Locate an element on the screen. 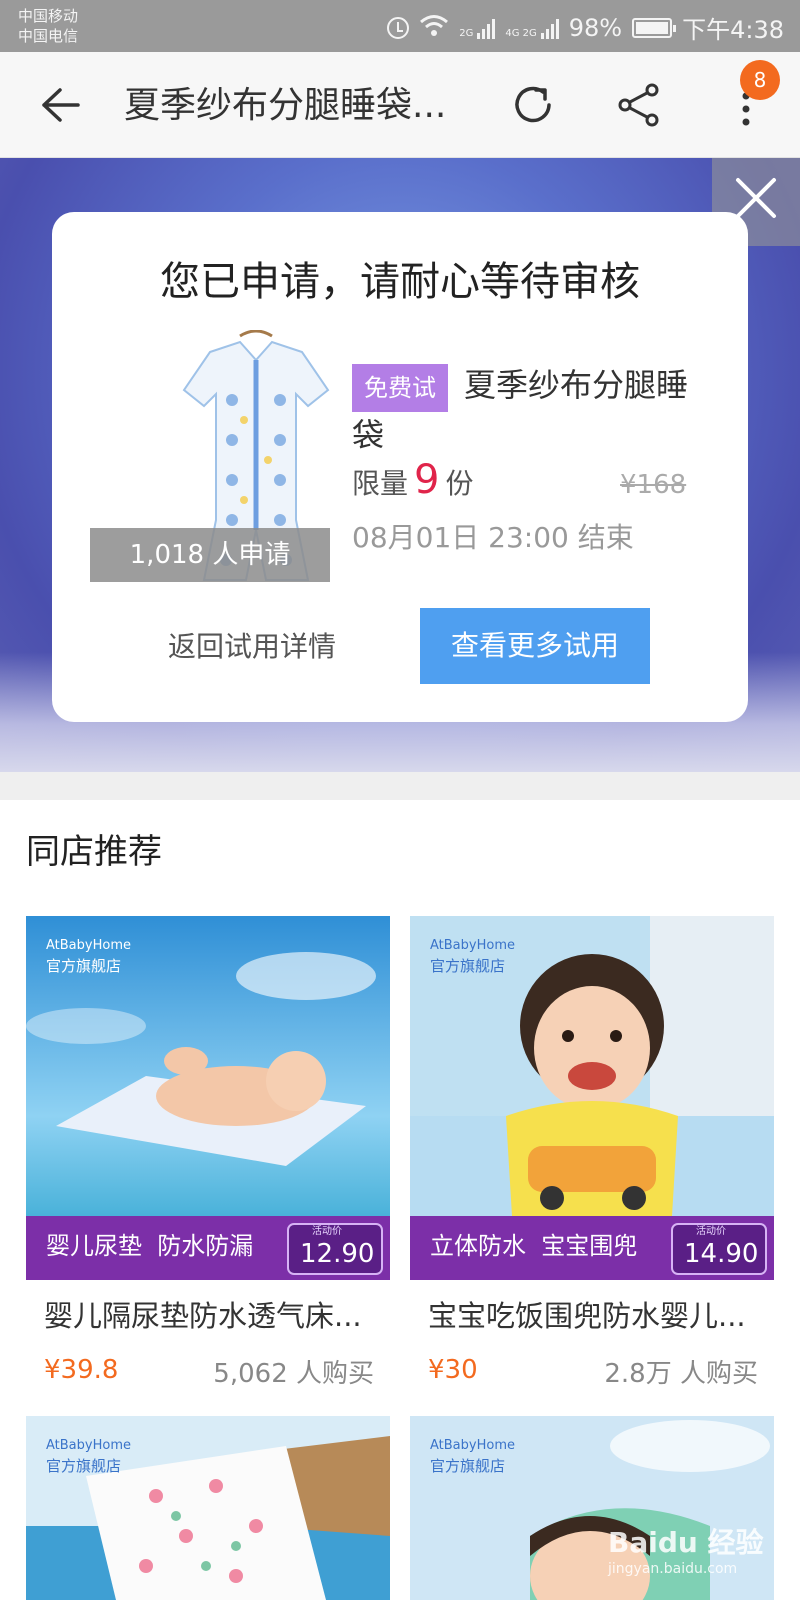 The image size is (800, 1600). signal-icon-2: 4G 2G is located at coordinates (532, 28).